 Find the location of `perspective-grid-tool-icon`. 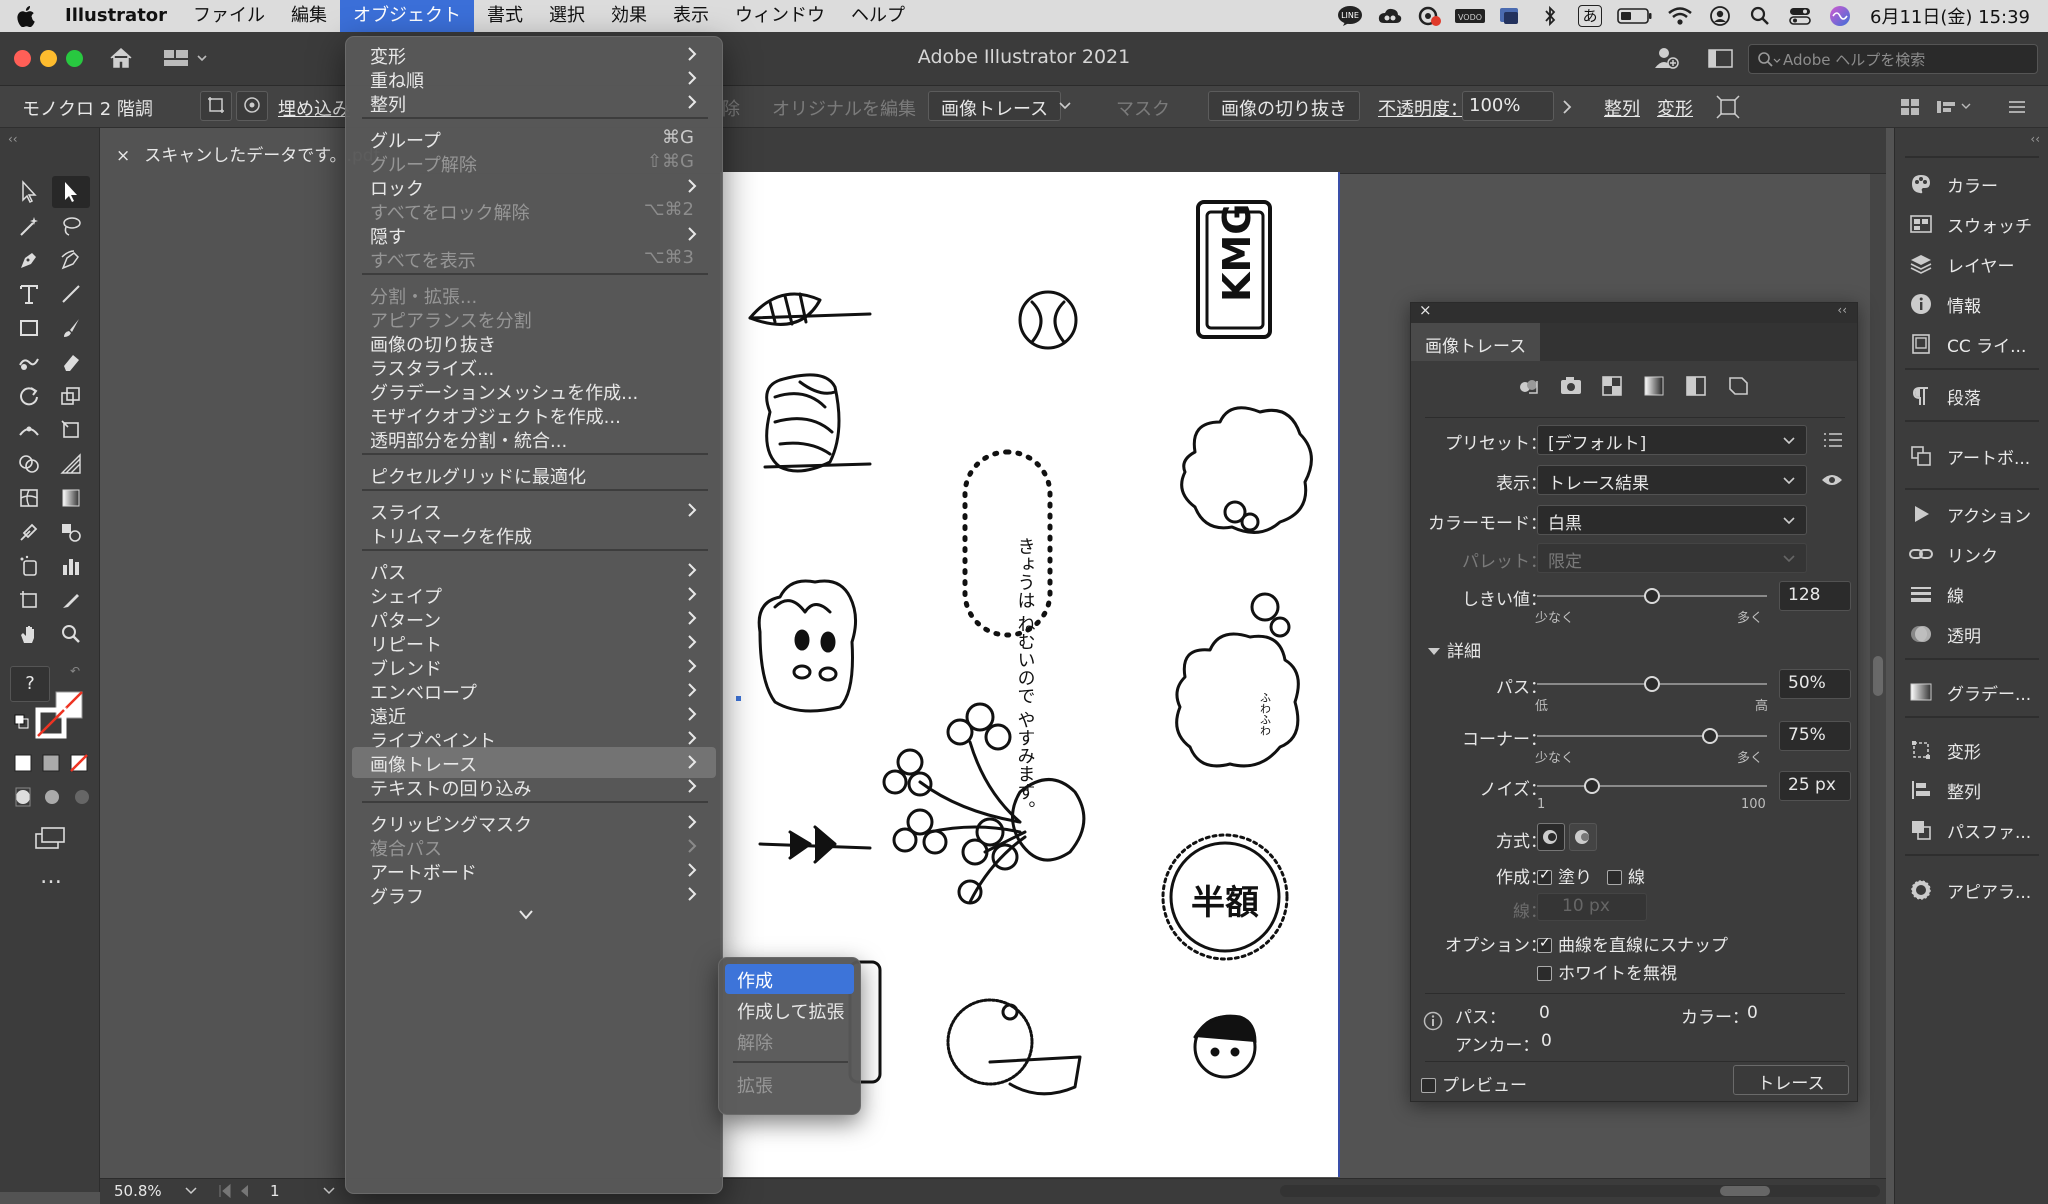

perspective-grid-tool-icon is located at coordinates (71, 464).